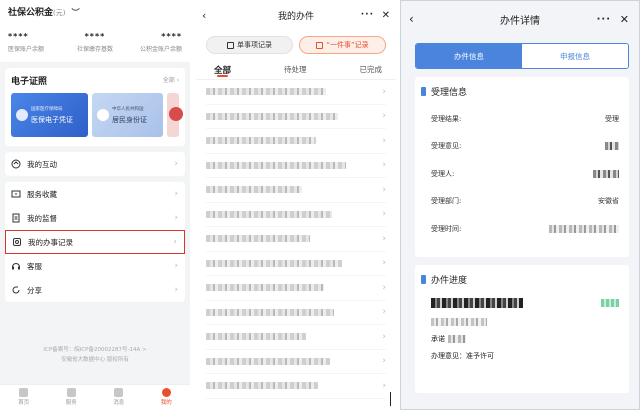 Image resolution: width=640 pixels, height=410 pixels. Describe the element at coordinates (520, 279) in the screenshot. I see `section-header: 办件进度` at that location.